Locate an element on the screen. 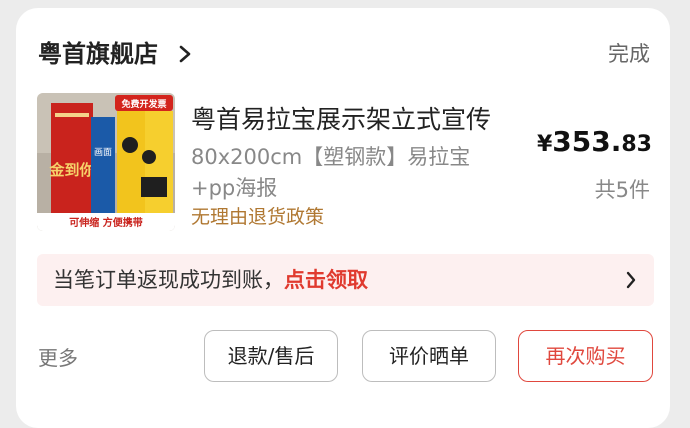 This screenshot has height=428, width=690. product-spec: 80x200cm【塑钢款】易拉宝 +pp海报 is located at coordinates (341, 173).